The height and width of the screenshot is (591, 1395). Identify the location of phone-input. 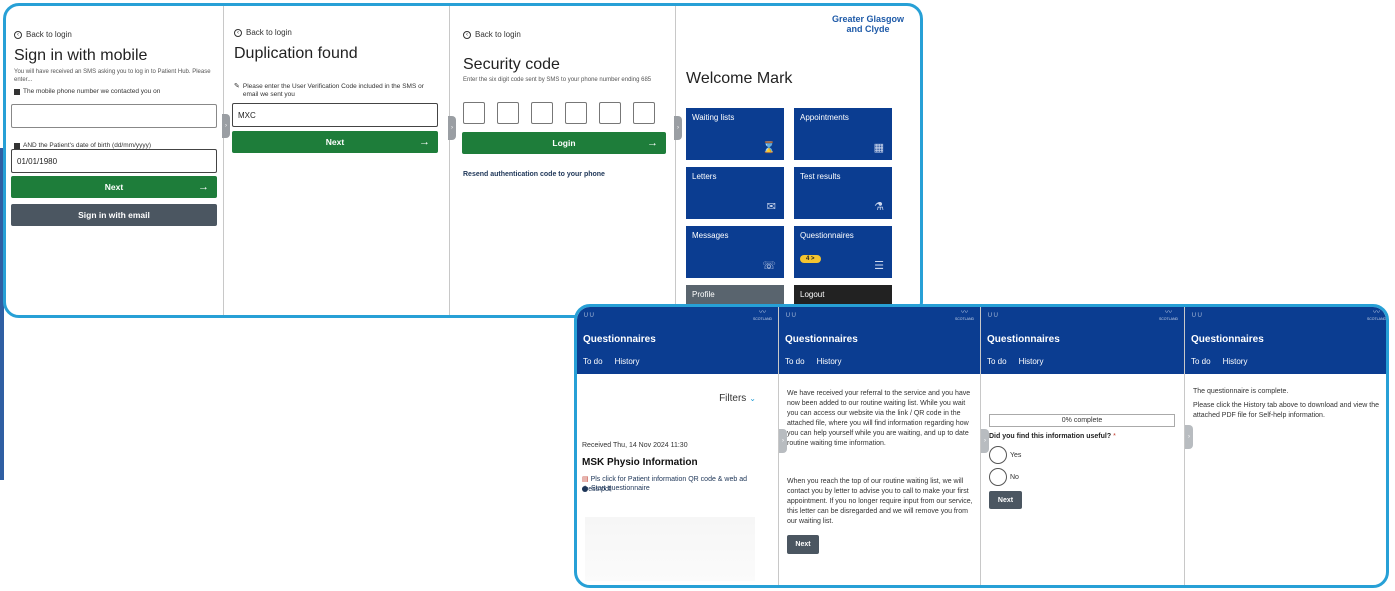
(114, 116).